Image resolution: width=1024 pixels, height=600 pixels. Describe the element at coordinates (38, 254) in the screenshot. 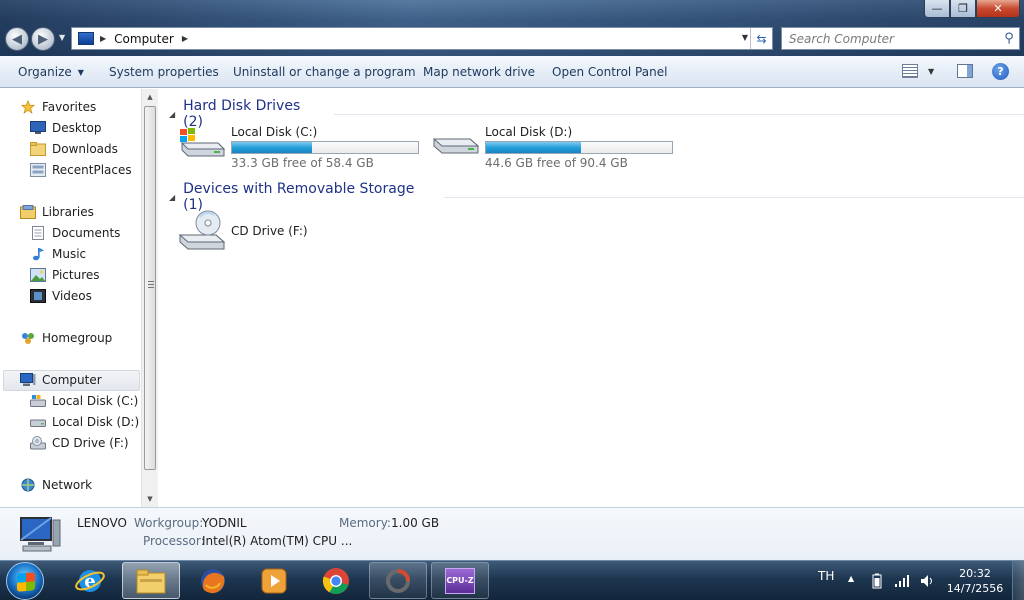

I see `music-note-icon` at that location.